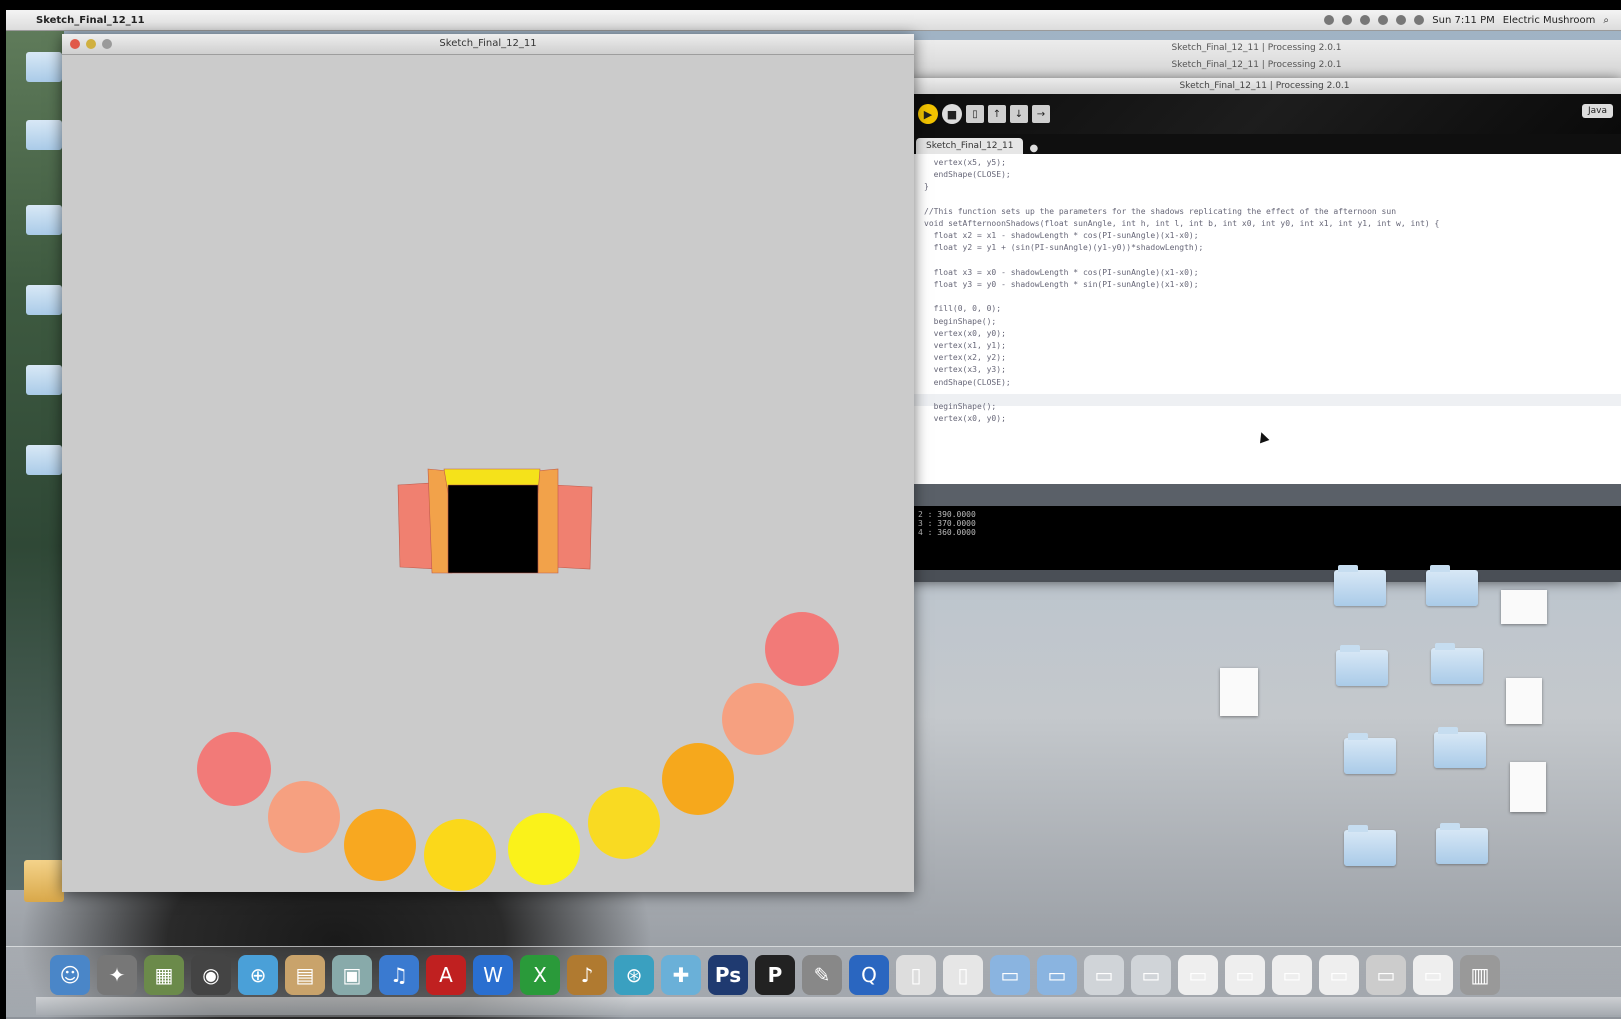 The image size is (1621, 1019). Describe the element at coordinates (965, 419) in the screenshot. I see `code-line: vertex(x0, y0);` at that location.